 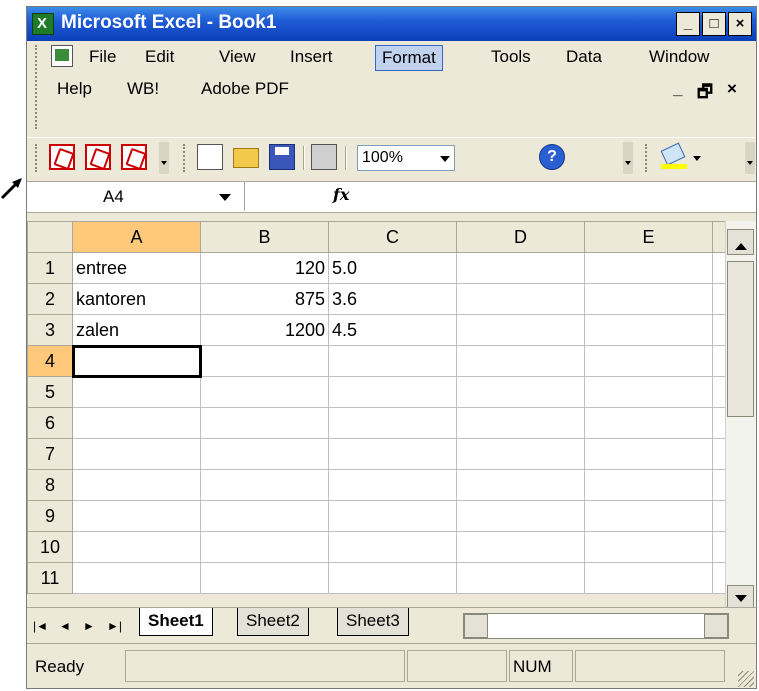 I want to click on excel-app-icon, so click(x=43, y=24).